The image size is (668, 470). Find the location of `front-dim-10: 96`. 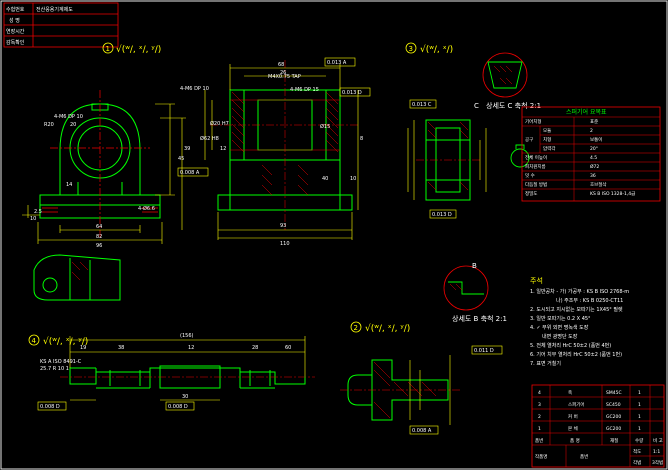

front-dim-10: 96 is located at coordinates (99, 246).